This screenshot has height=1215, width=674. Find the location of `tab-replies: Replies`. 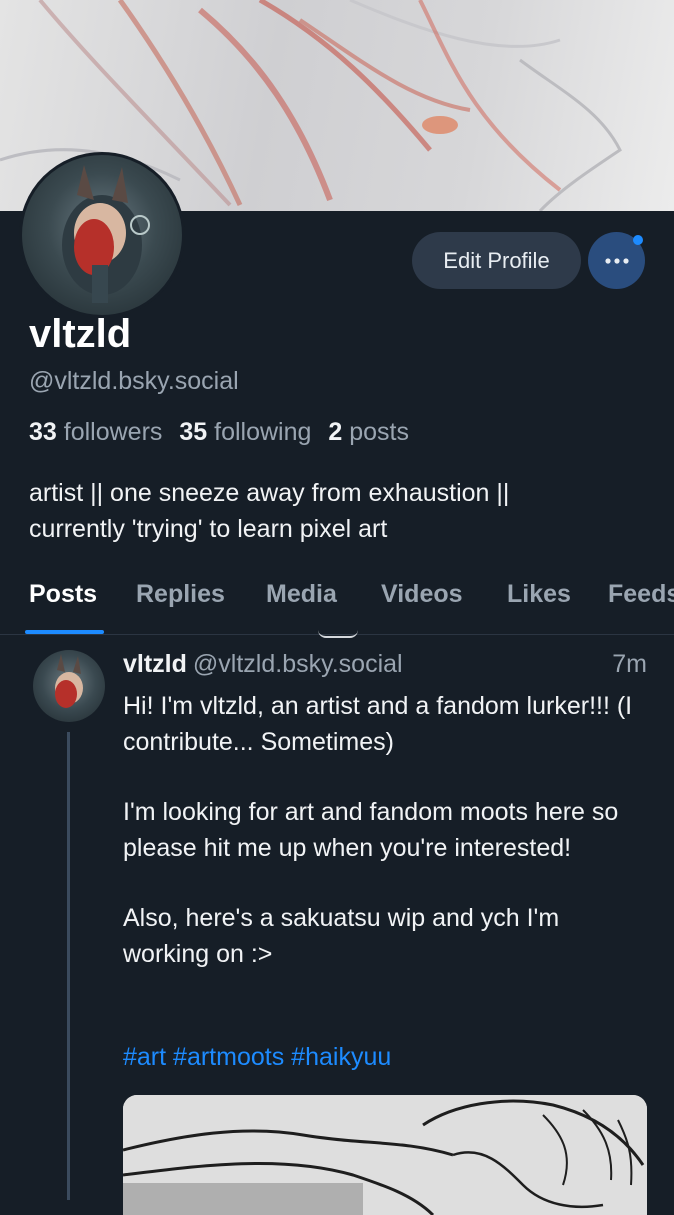

tab-replies: Replies is located at coordinates (180, 594).